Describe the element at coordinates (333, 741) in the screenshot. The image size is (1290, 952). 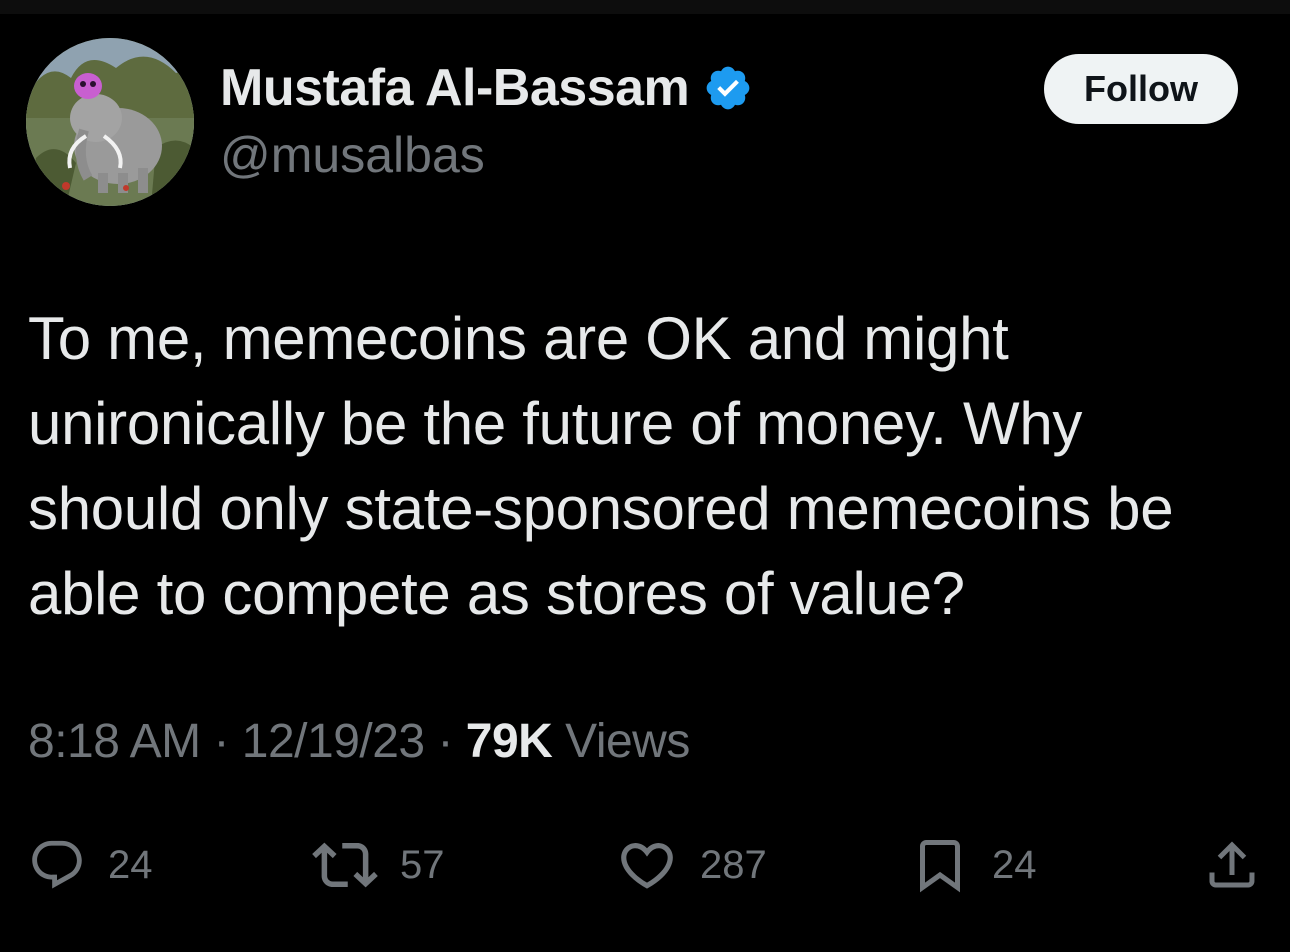
I see `tweet-date: 12/19/23` at that location.